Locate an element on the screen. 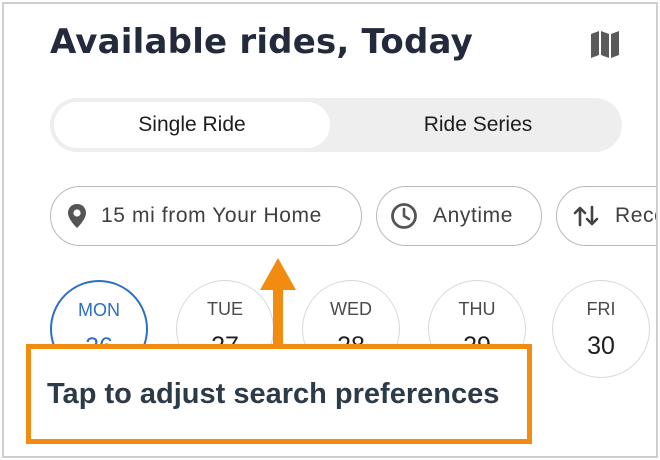  tab-single-ride: Single Ride is located at coordinates (192, 125).